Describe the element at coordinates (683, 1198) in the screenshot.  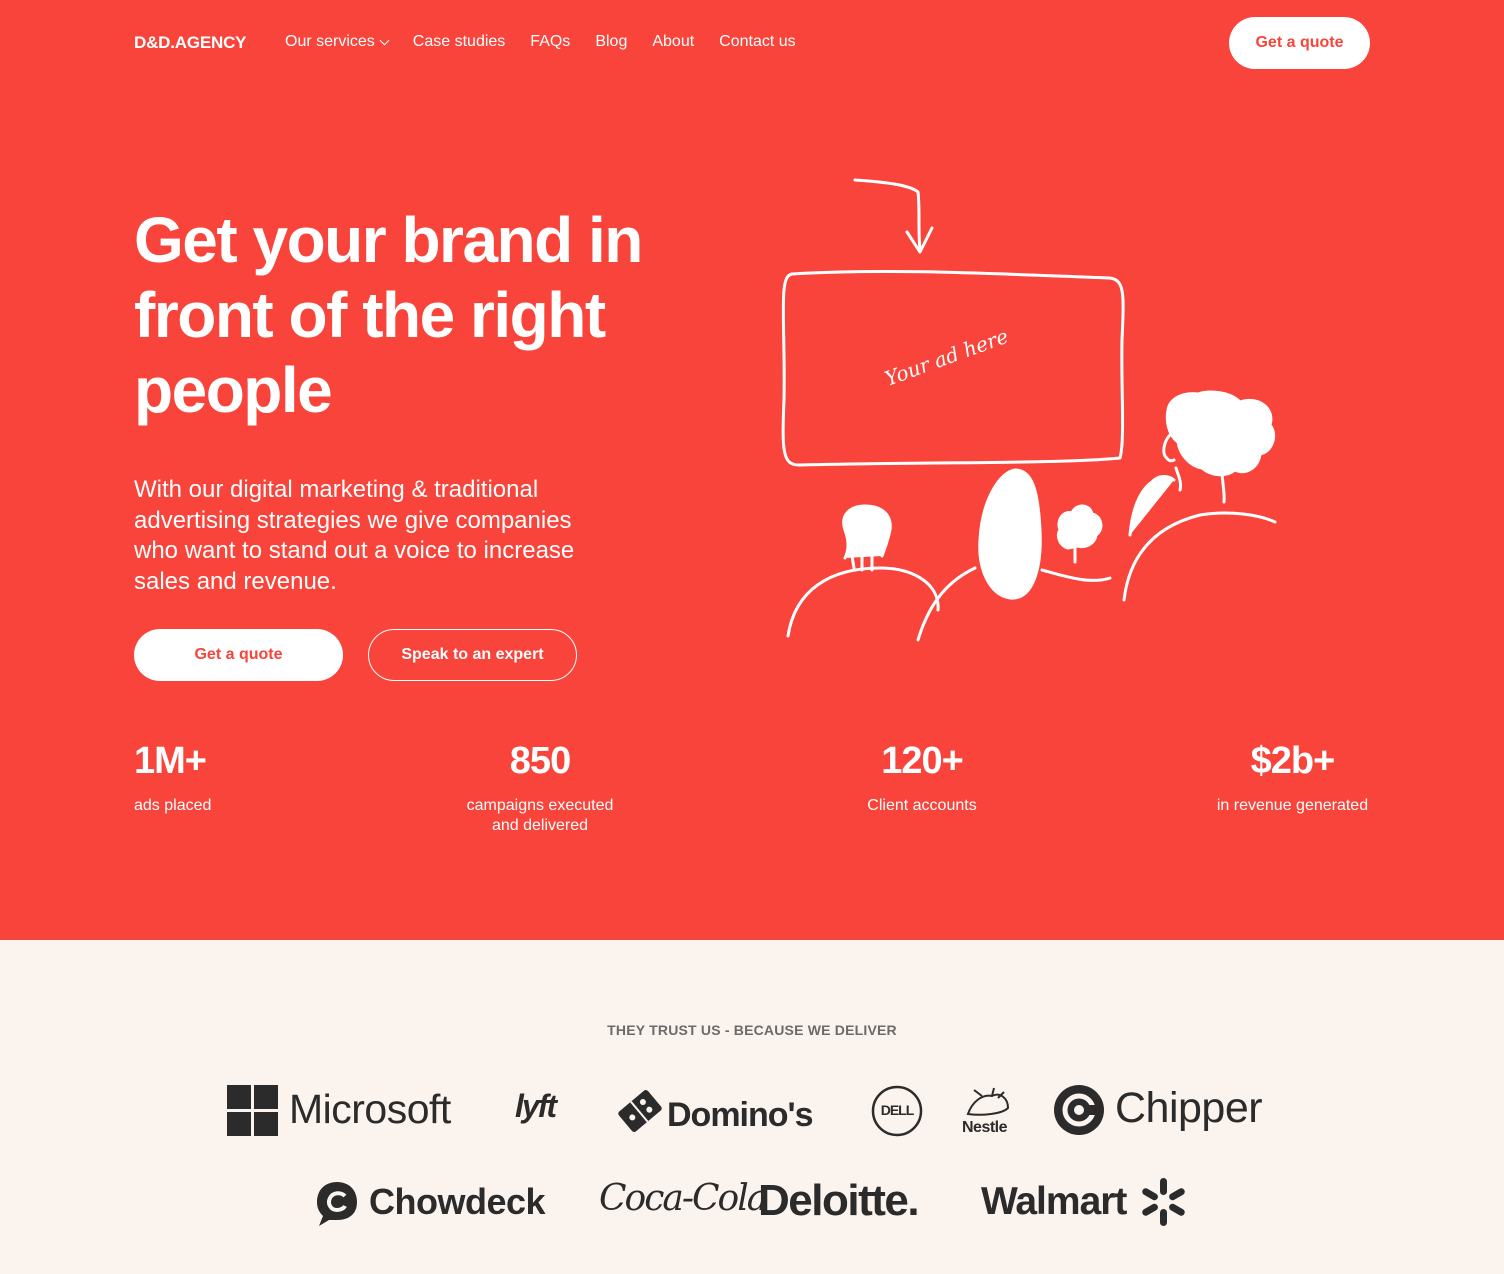
I see `coca-cola-logo: Coca-Cola` at that location.